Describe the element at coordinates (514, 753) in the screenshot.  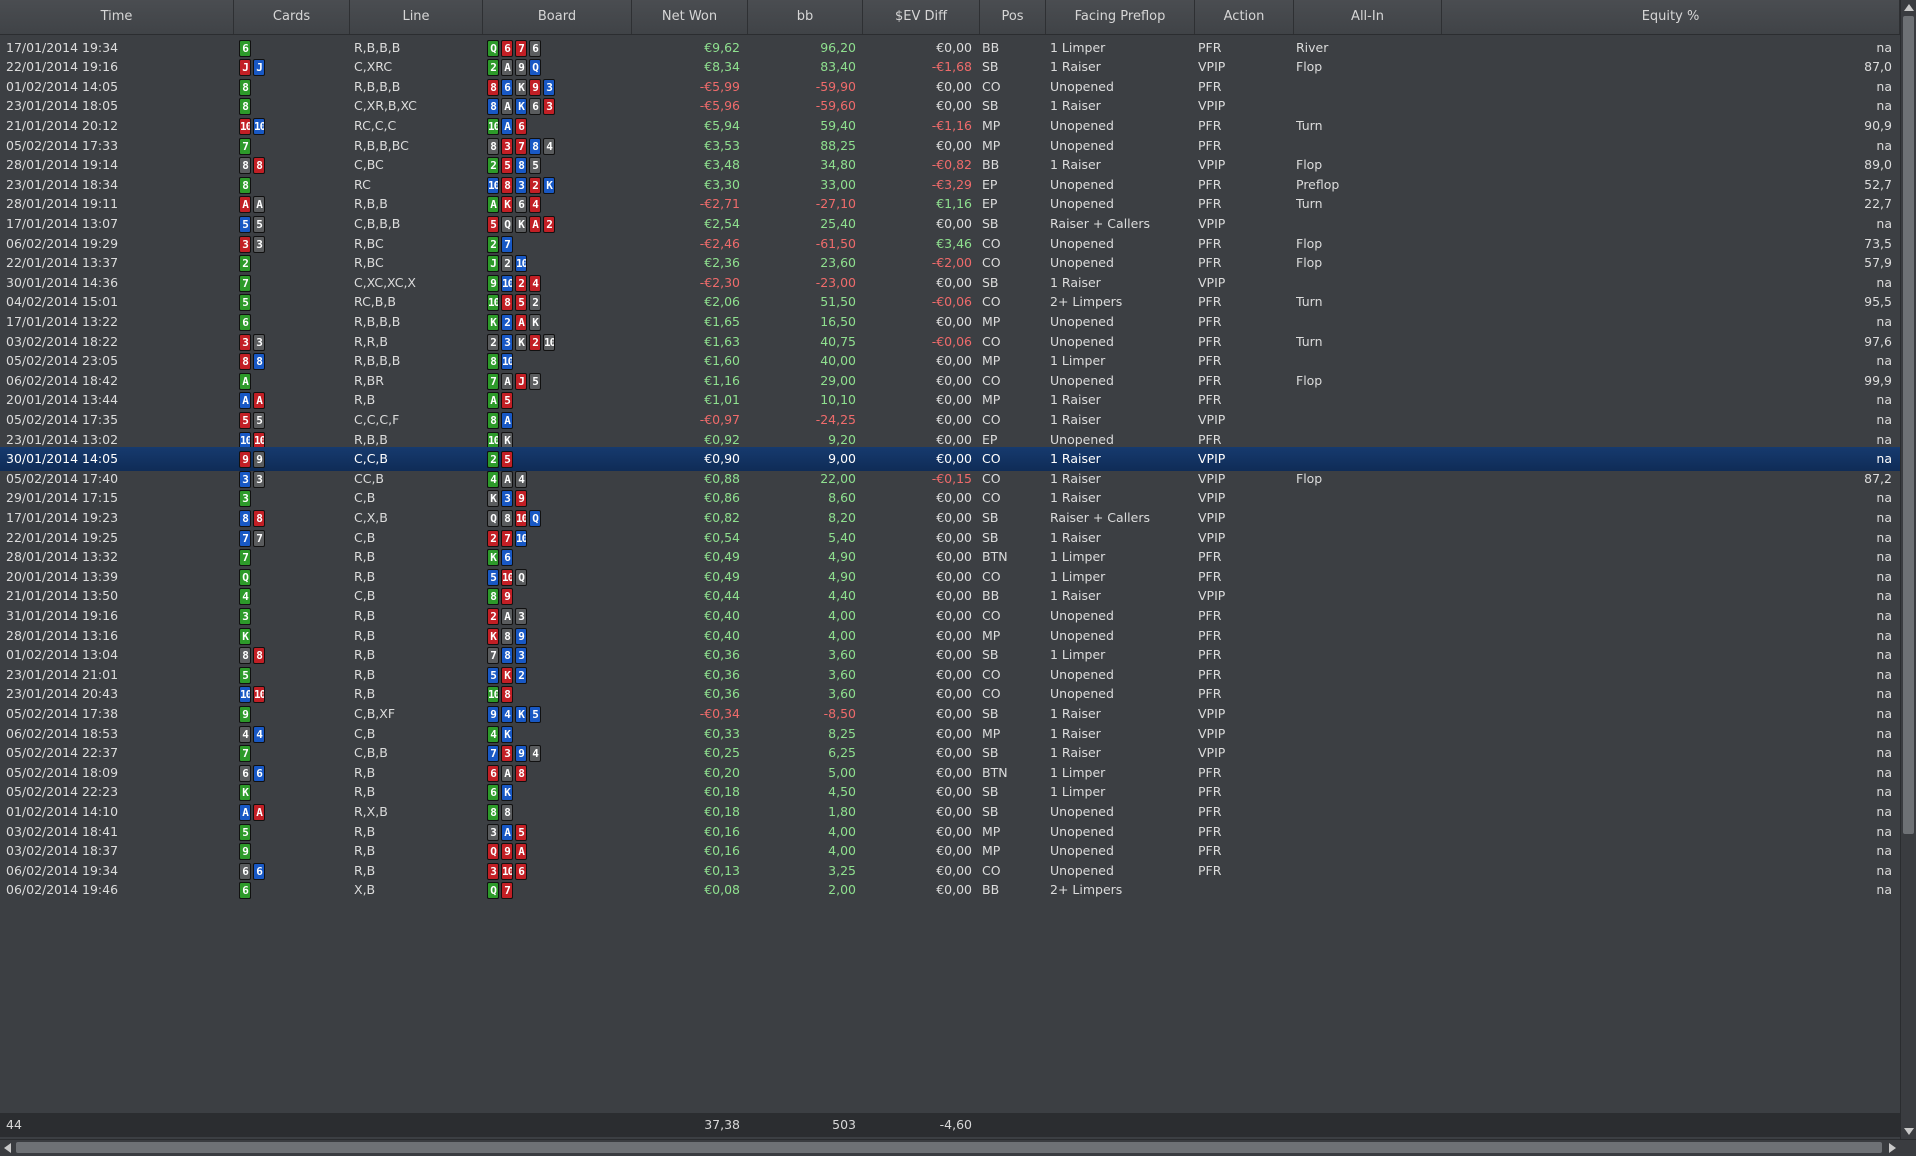
I see `board-cards: 7394` at that location.